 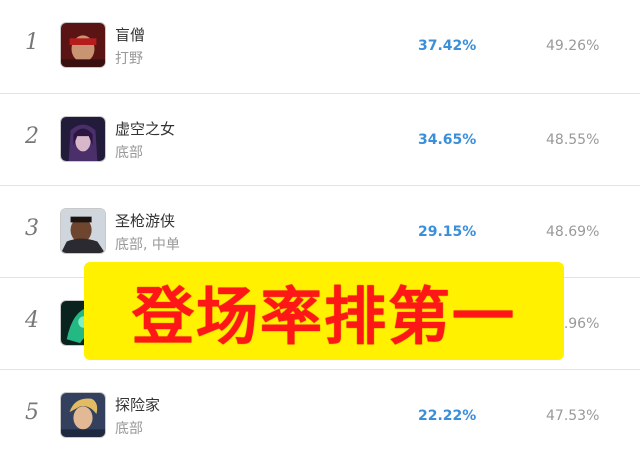 I want to click on pick-rate: 22.22%, so click(x=447, y=416).